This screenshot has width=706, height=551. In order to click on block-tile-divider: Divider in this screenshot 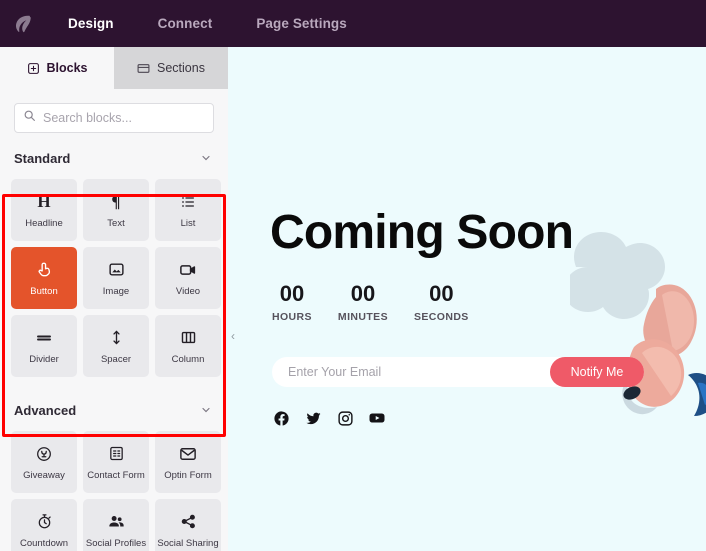, I will do `click(44, 346)`.